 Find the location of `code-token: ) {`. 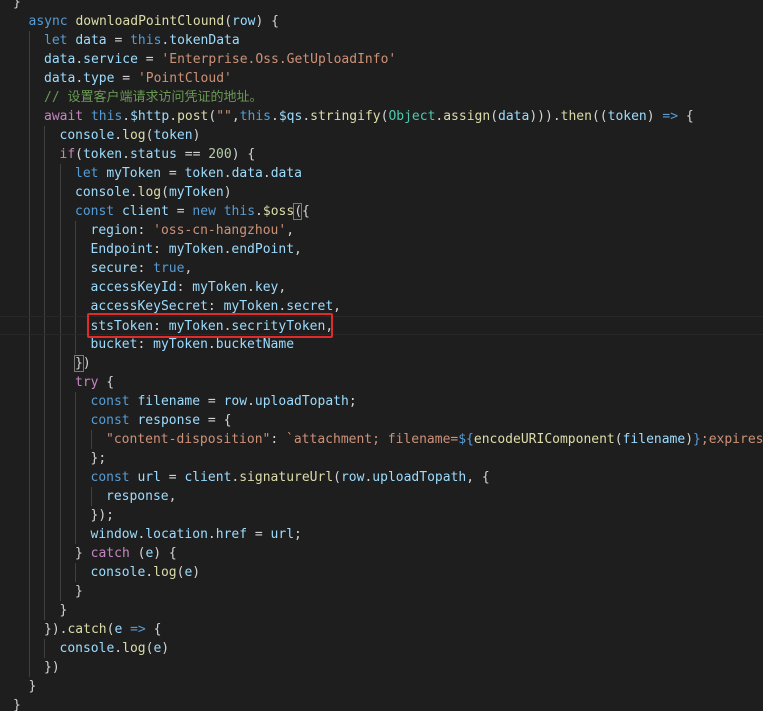

code-token: ) { is located at coordinates (243, 154).